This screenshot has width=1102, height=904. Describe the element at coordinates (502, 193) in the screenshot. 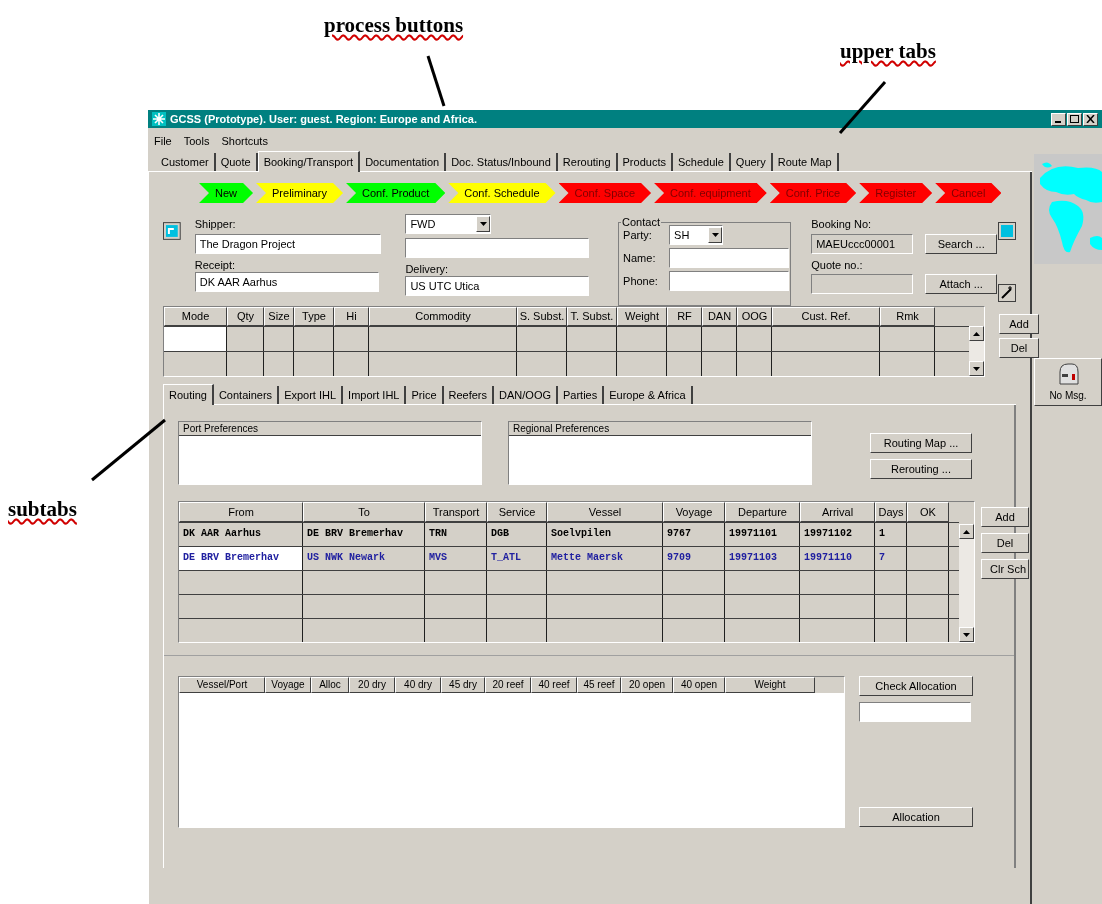

I see `process-step-button: Conf. Schedule` at that location.